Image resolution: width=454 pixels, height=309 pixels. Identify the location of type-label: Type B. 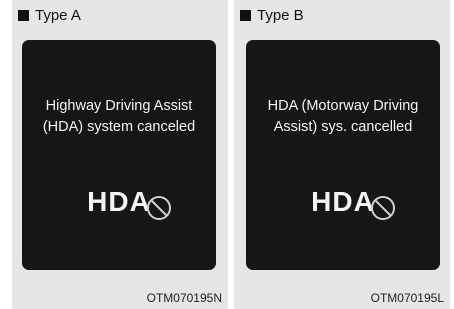
(272, 15).